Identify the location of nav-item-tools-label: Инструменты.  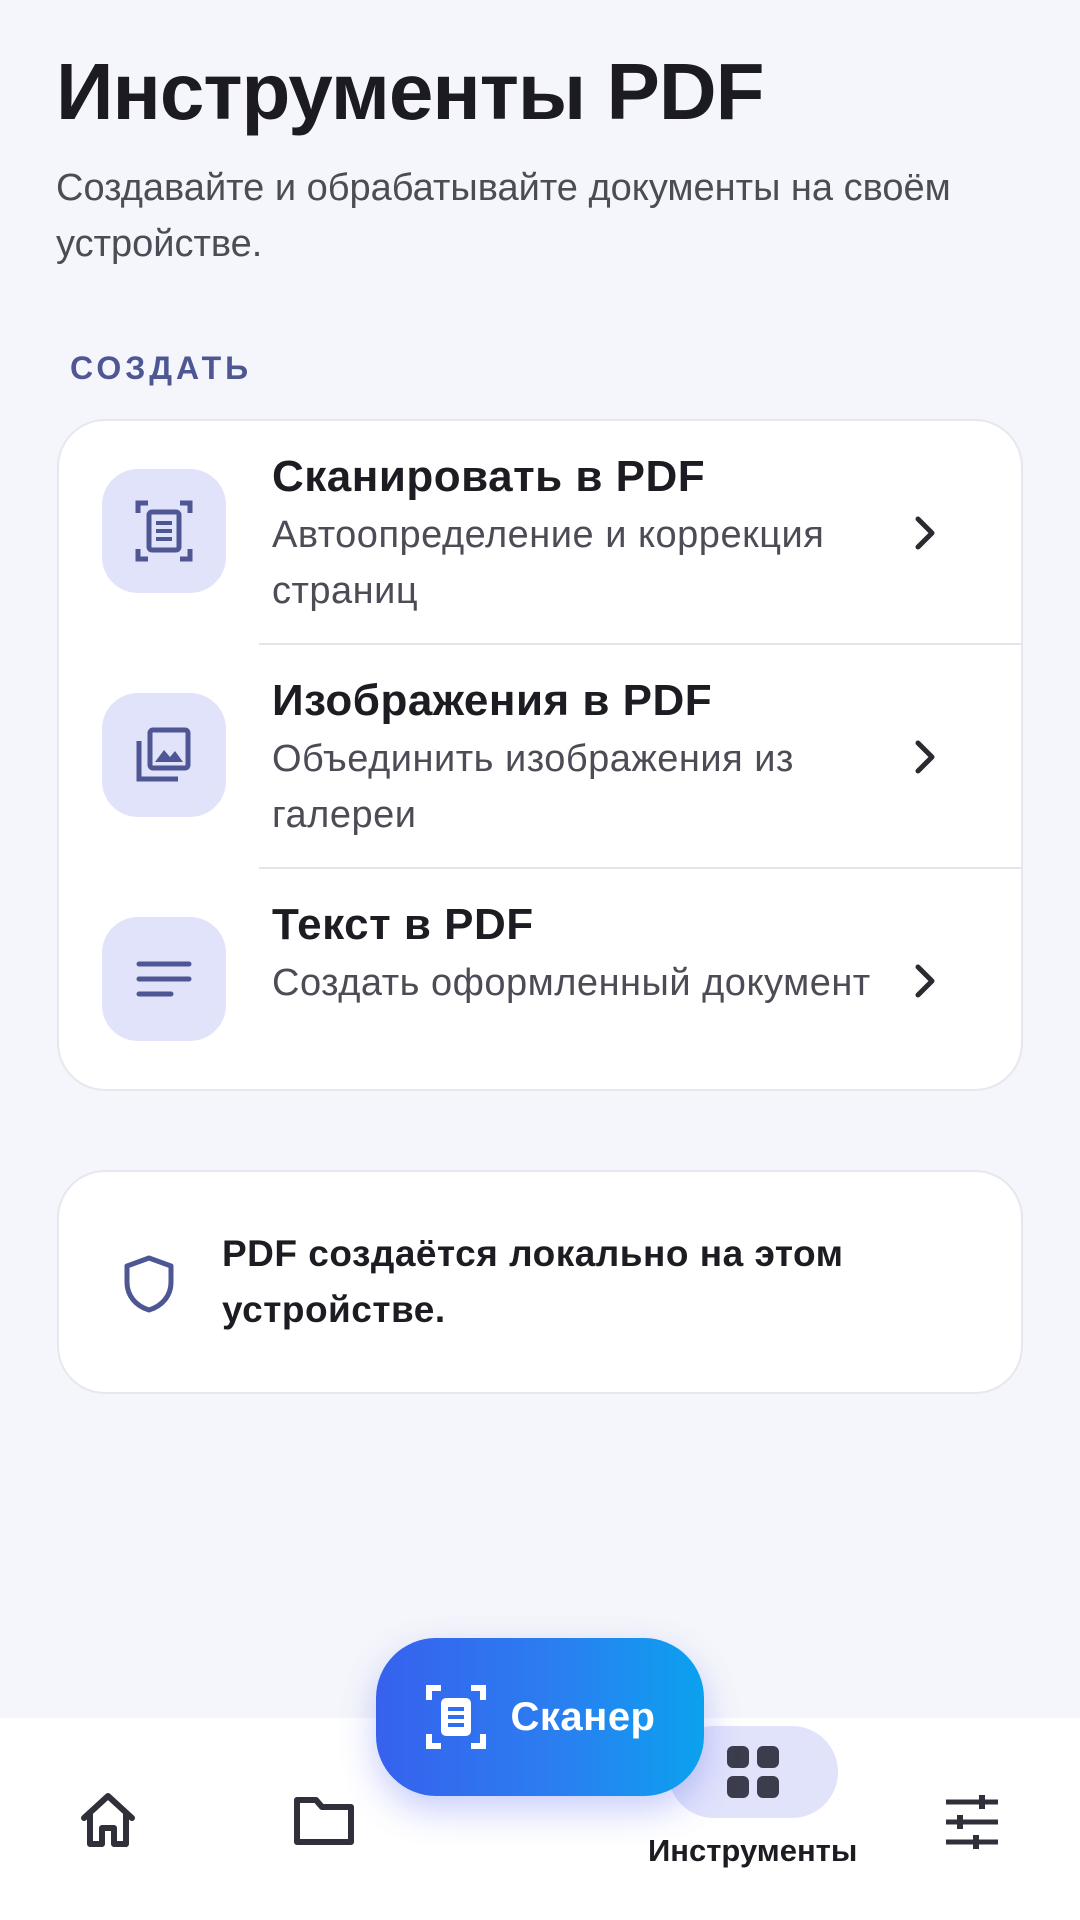
(753, 1850).